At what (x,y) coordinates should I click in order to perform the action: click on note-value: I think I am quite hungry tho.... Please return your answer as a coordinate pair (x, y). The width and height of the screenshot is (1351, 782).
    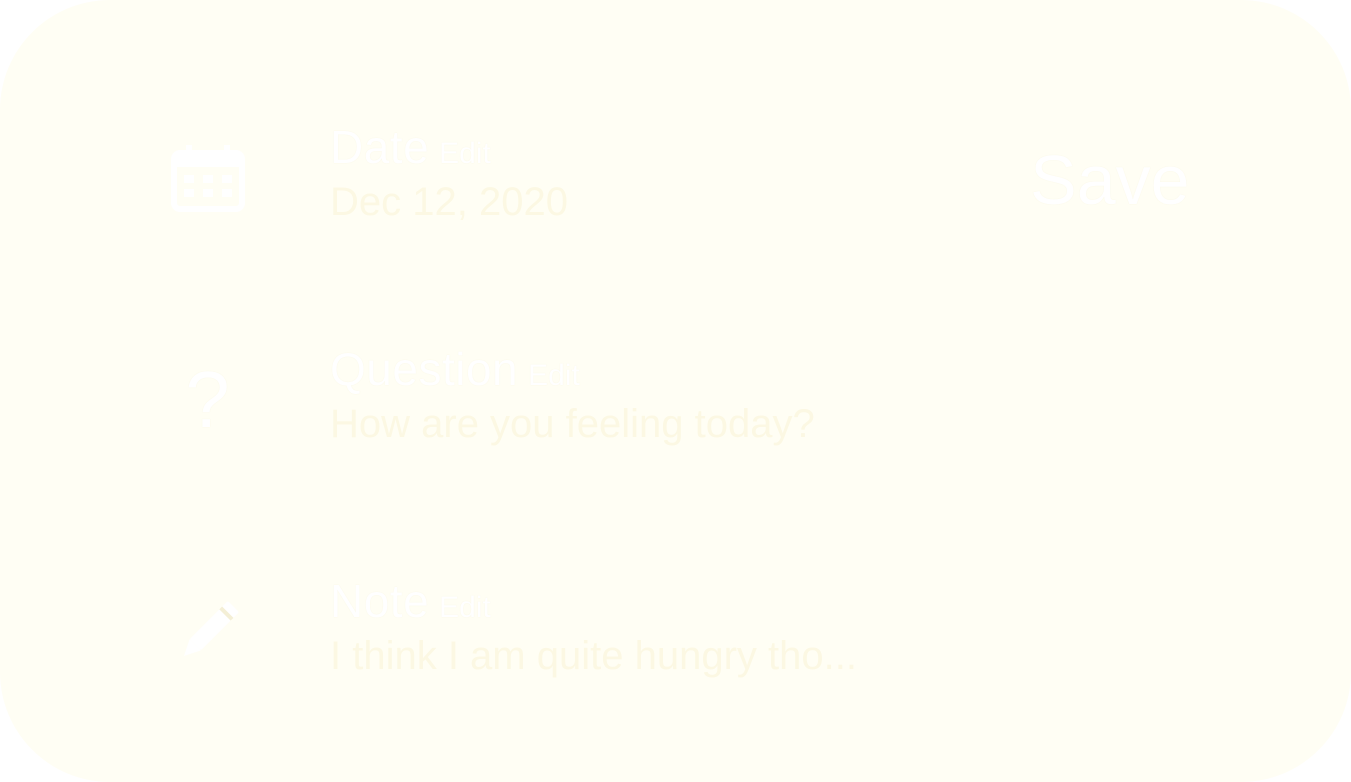
    Looking at the image, I should click on (593, 656).